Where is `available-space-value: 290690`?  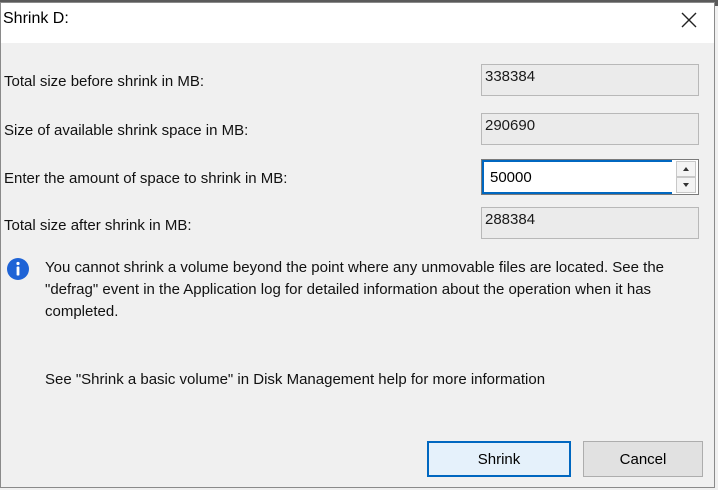
available-space-value: 290690 is located at coordinates (590, 129).